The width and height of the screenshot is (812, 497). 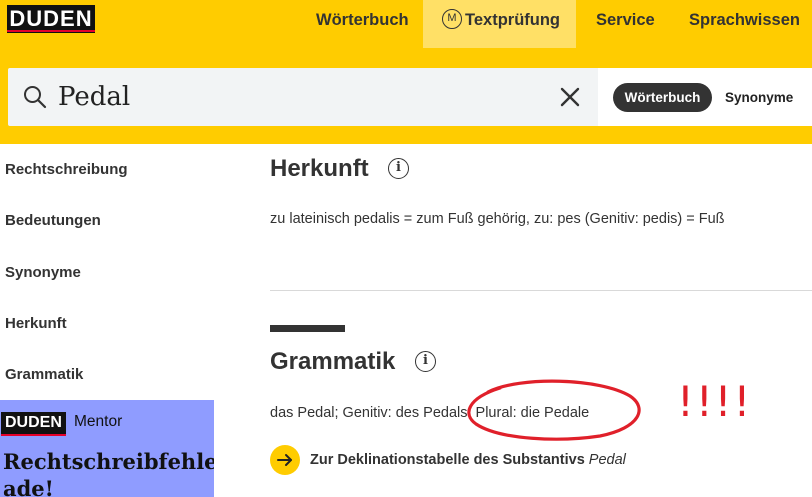 I want to click on herkunft-heading: Herkunft, so click(x=319, y=168).